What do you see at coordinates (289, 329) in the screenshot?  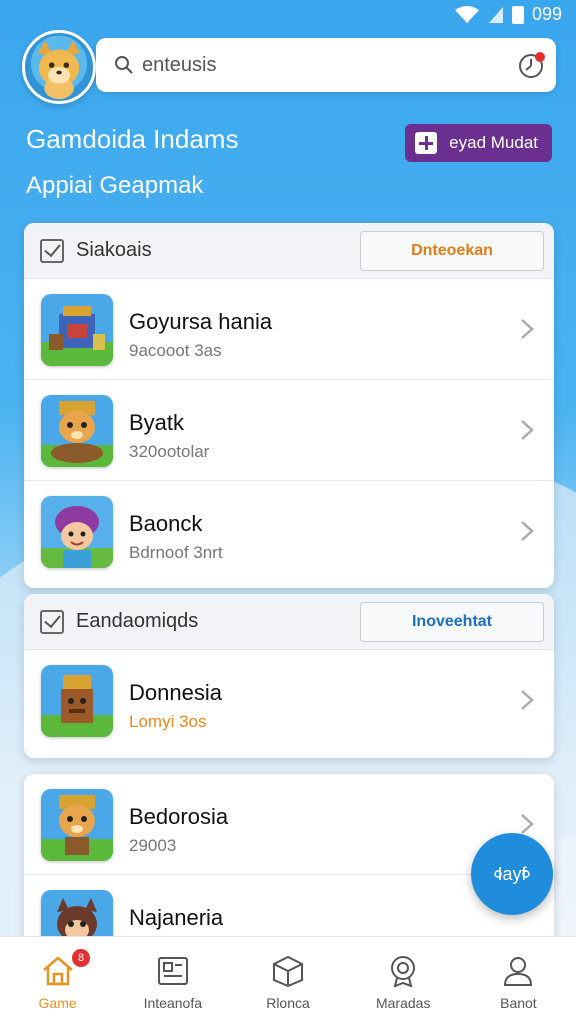 I see `list-item: Goyursa hania 9acooot 3as` at bounding box center [289, 329].